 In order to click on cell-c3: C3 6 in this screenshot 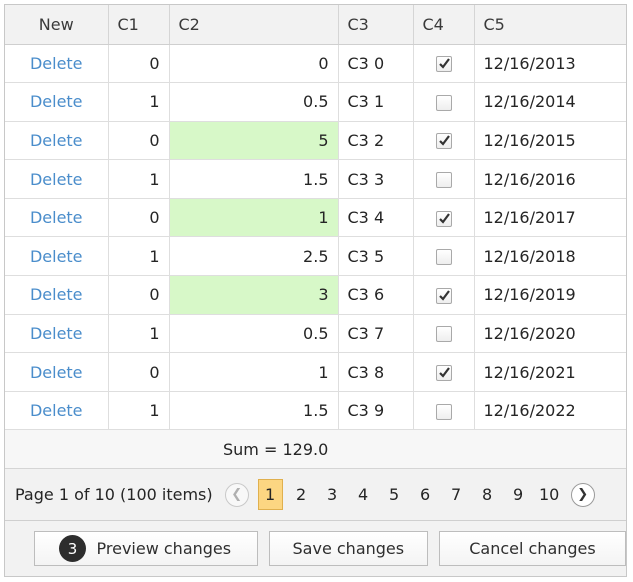, I will do `click(376, 295)`.